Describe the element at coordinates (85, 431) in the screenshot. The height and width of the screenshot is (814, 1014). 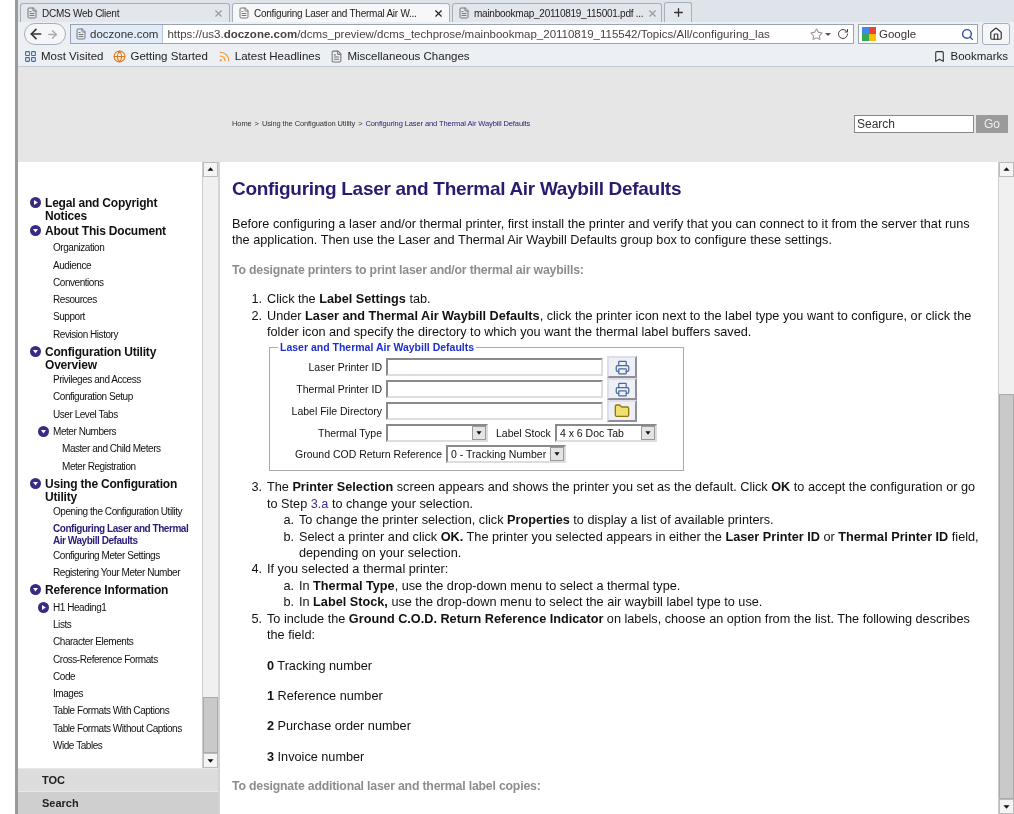
I see `toc-link: Meter Numbers` at that location.